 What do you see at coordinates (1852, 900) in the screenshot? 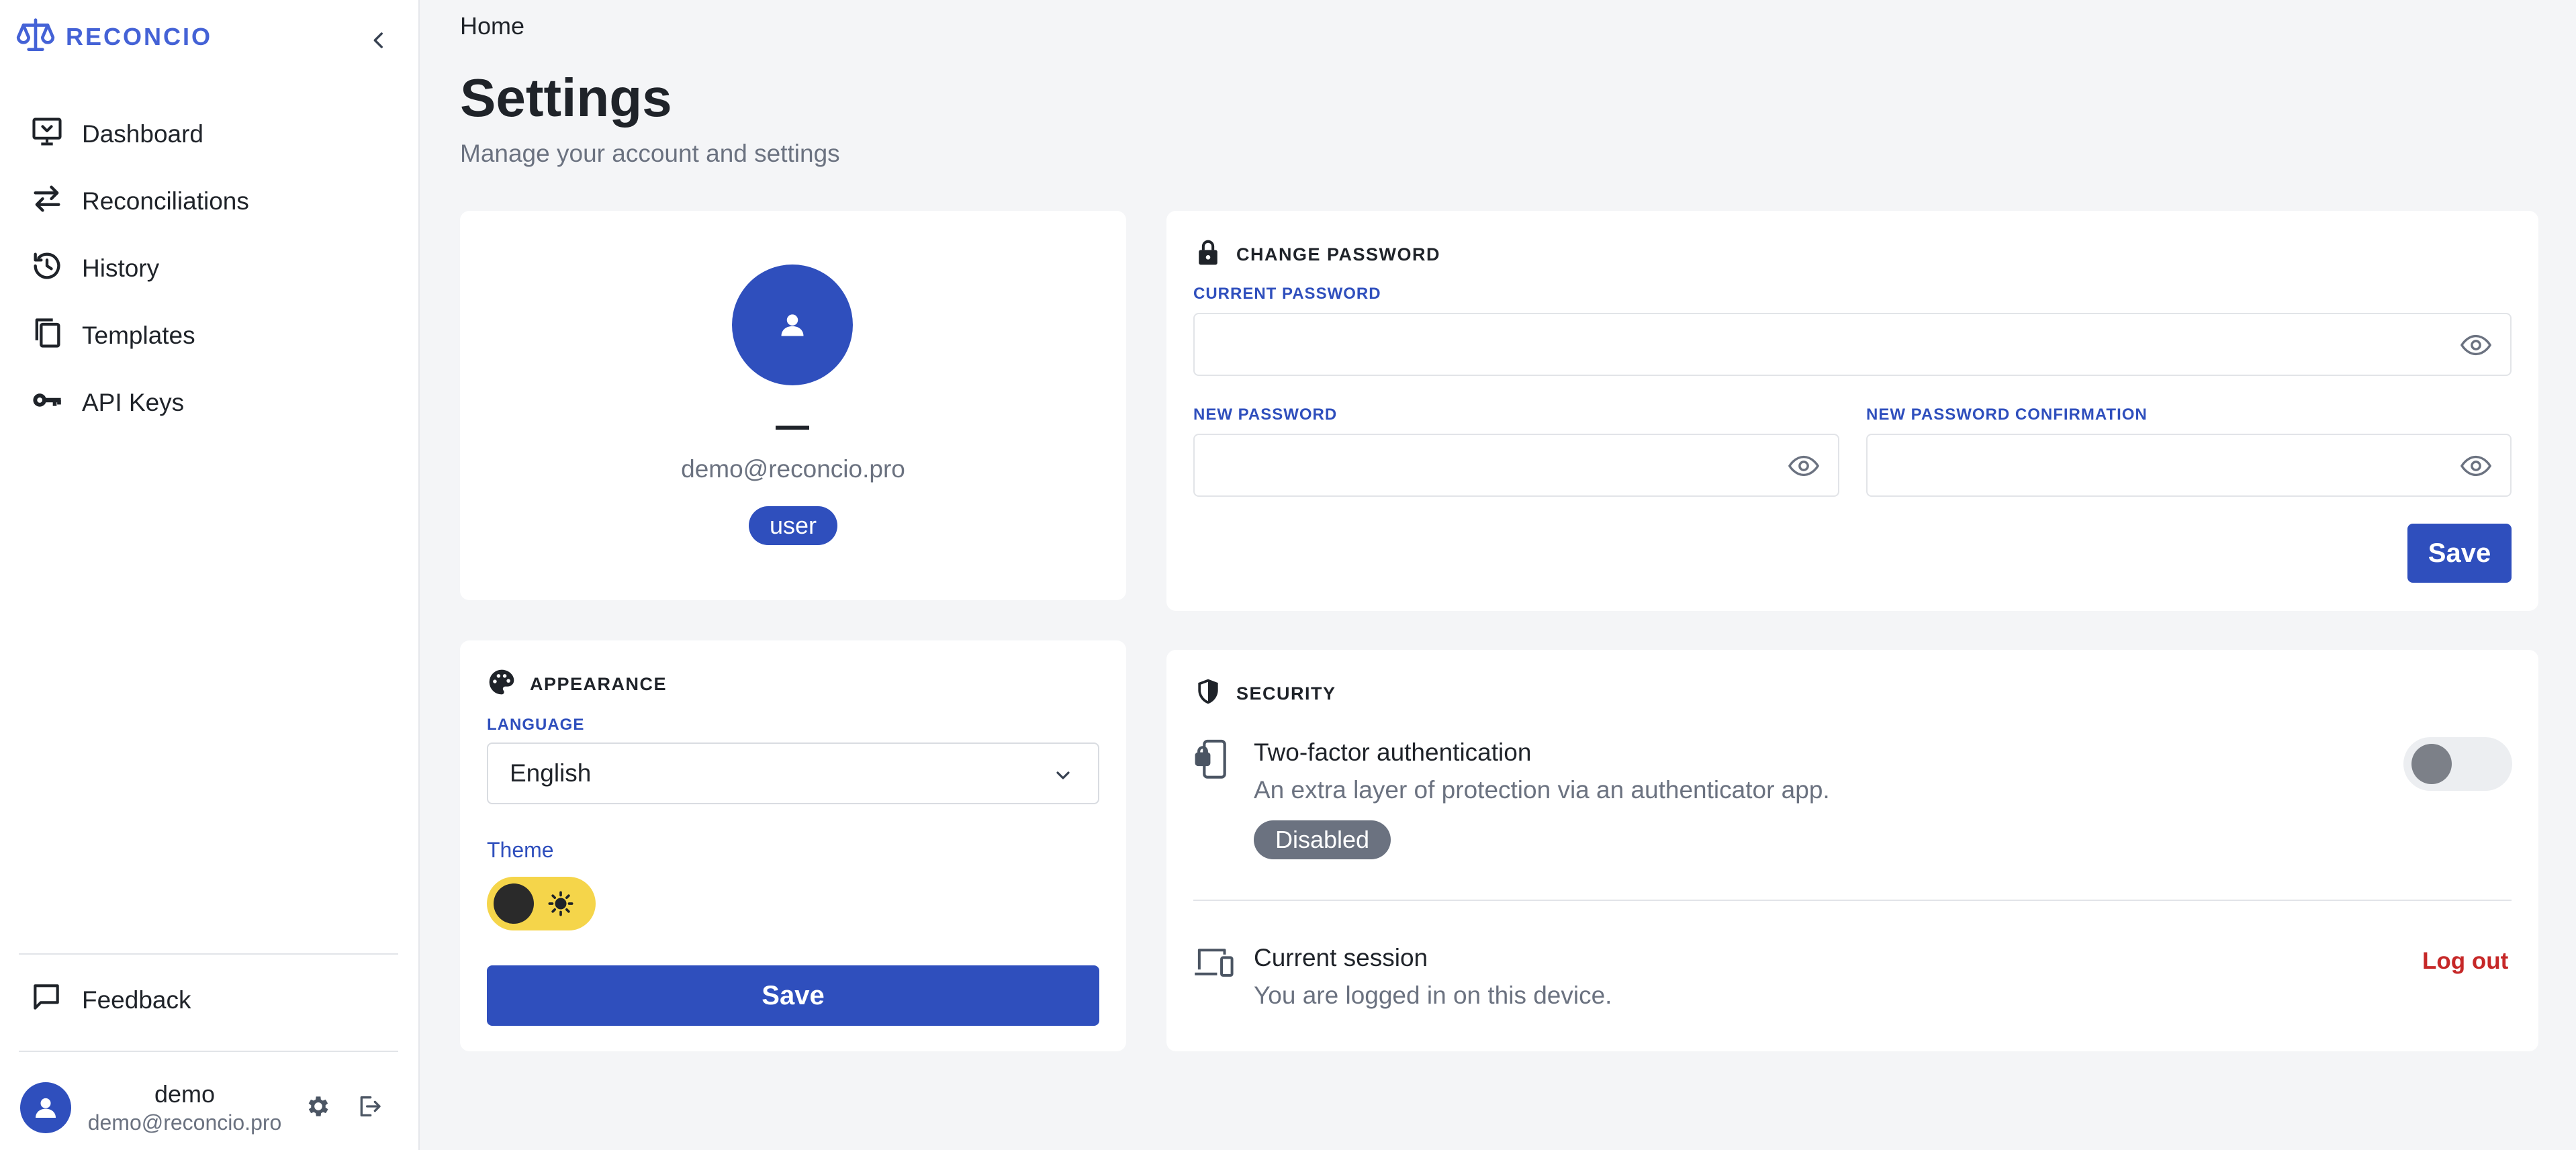
I see `security-divider` at bounding box center [1852, 900].